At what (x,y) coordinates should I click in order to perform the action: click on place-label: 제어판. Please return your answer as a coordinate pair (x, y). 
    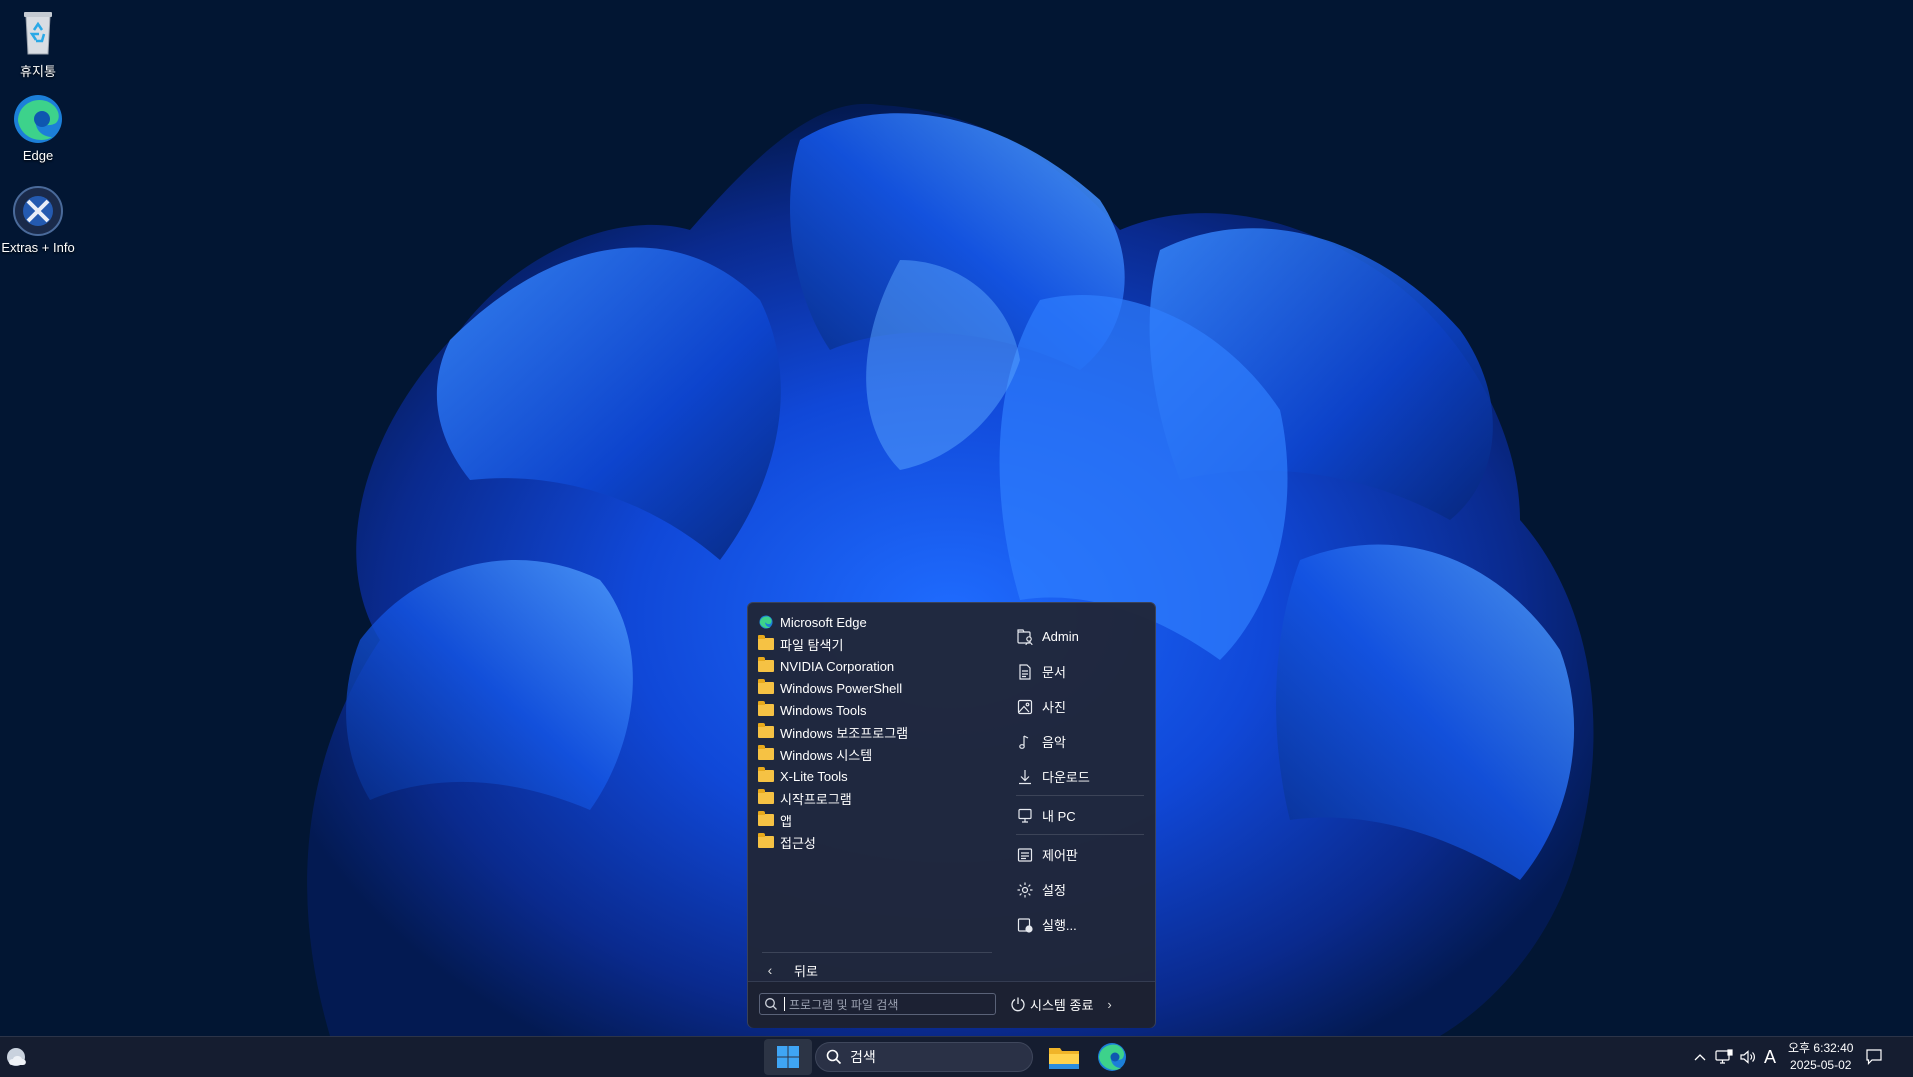
    Looking at the image, I should click on (1060, 855).